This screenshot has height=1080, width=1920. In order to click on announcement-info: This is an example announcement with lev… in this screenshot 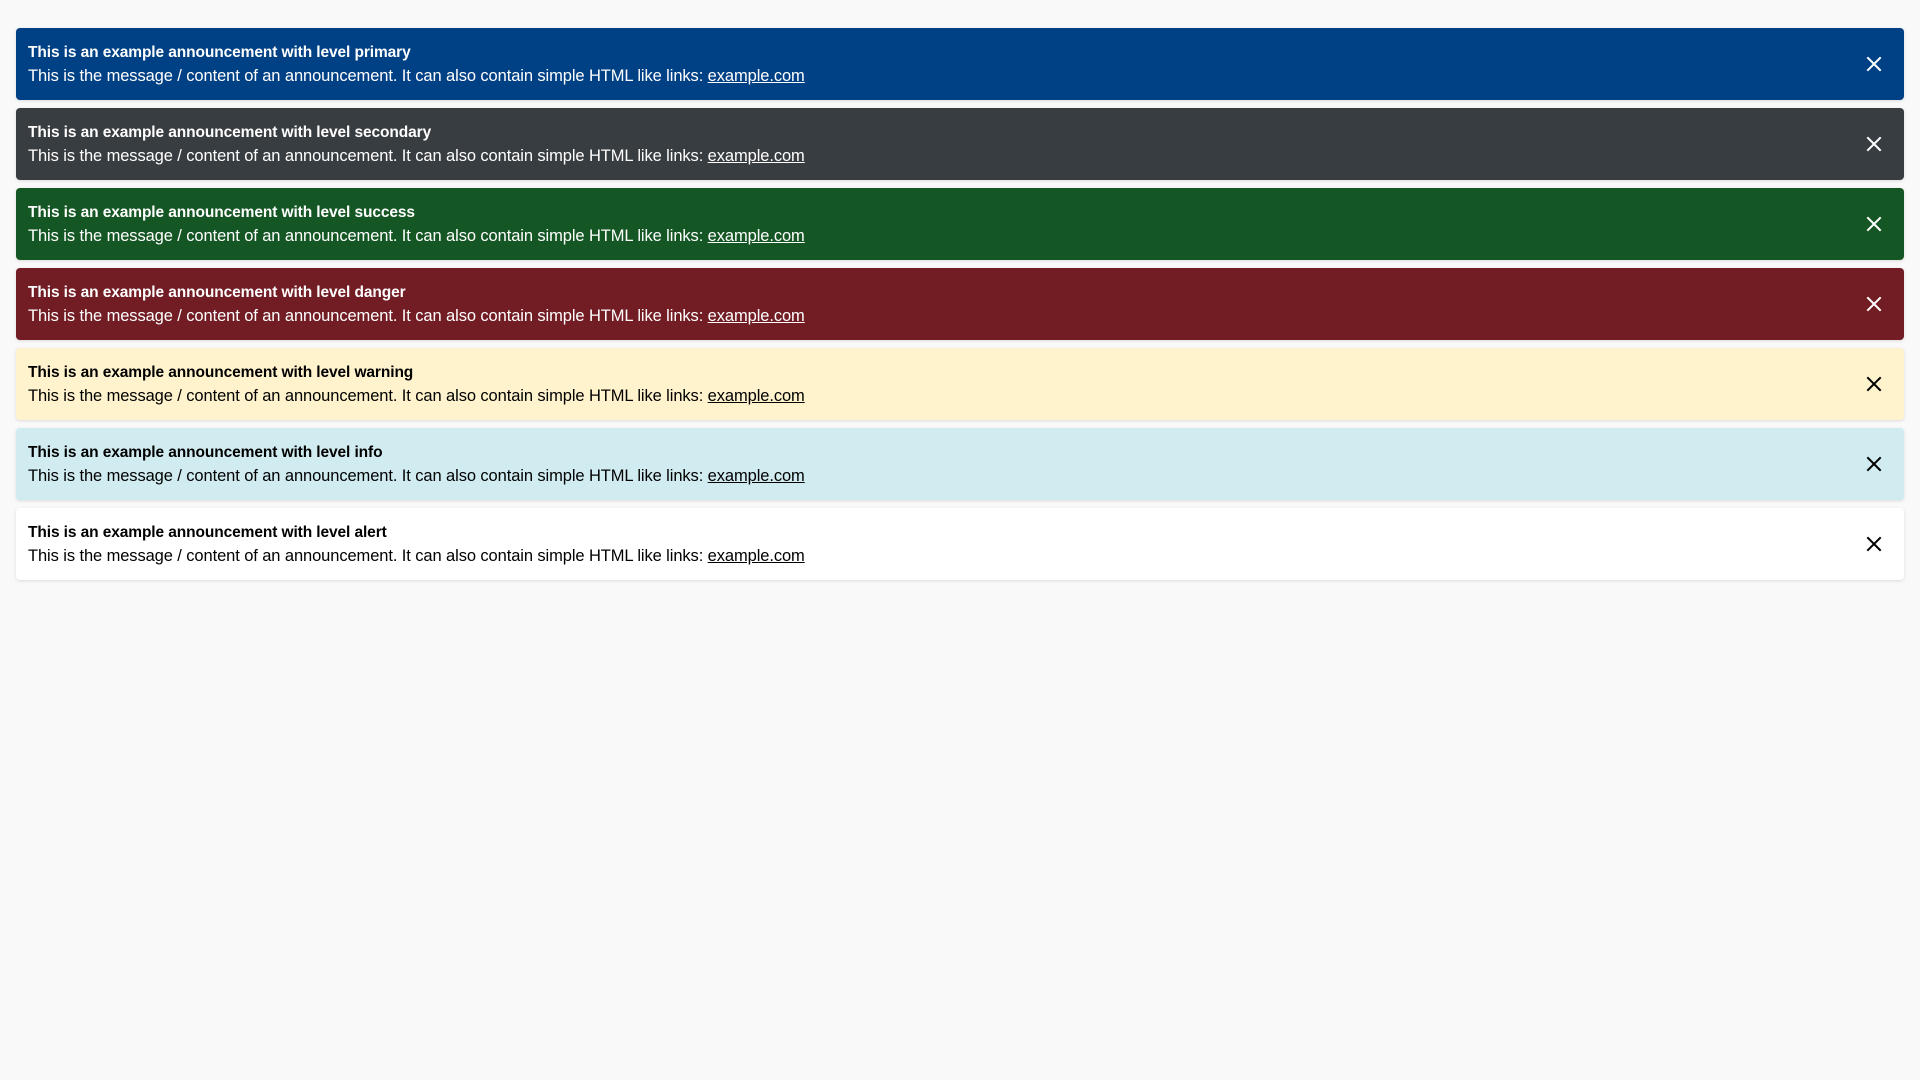, I will do `click(960, 464)`.